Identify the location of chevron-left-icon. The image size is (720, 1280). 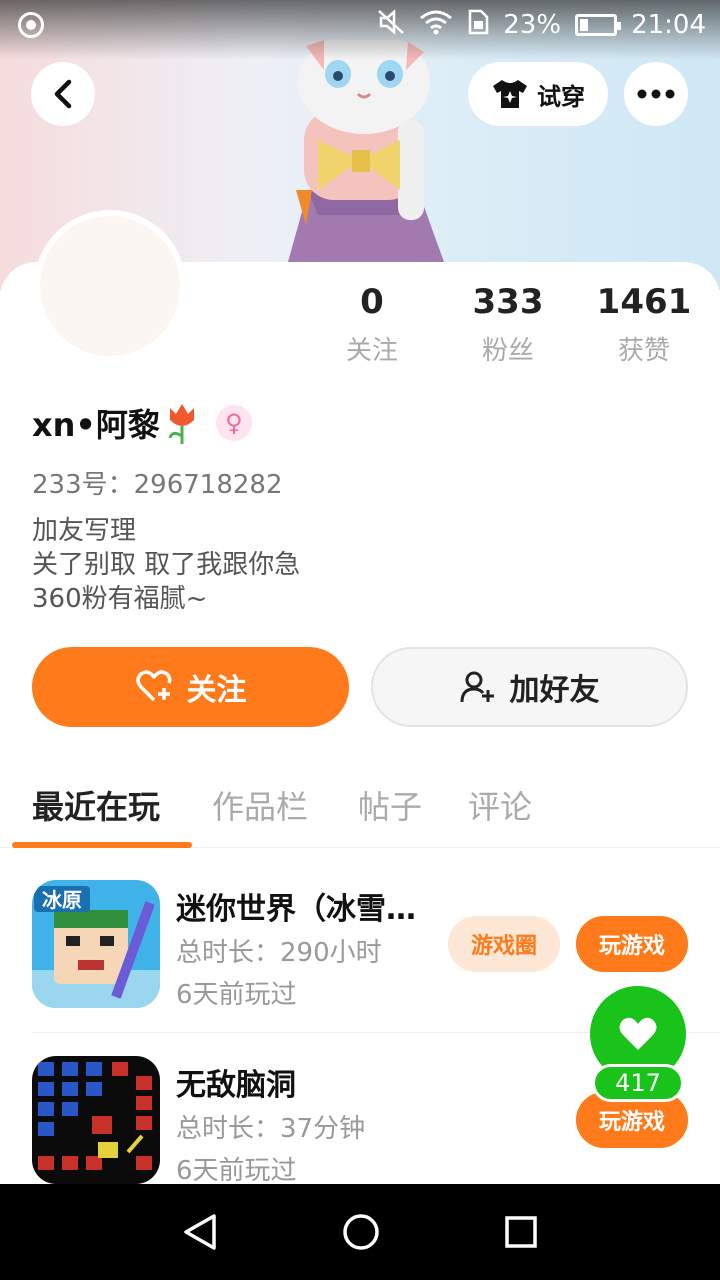
(63, 94).